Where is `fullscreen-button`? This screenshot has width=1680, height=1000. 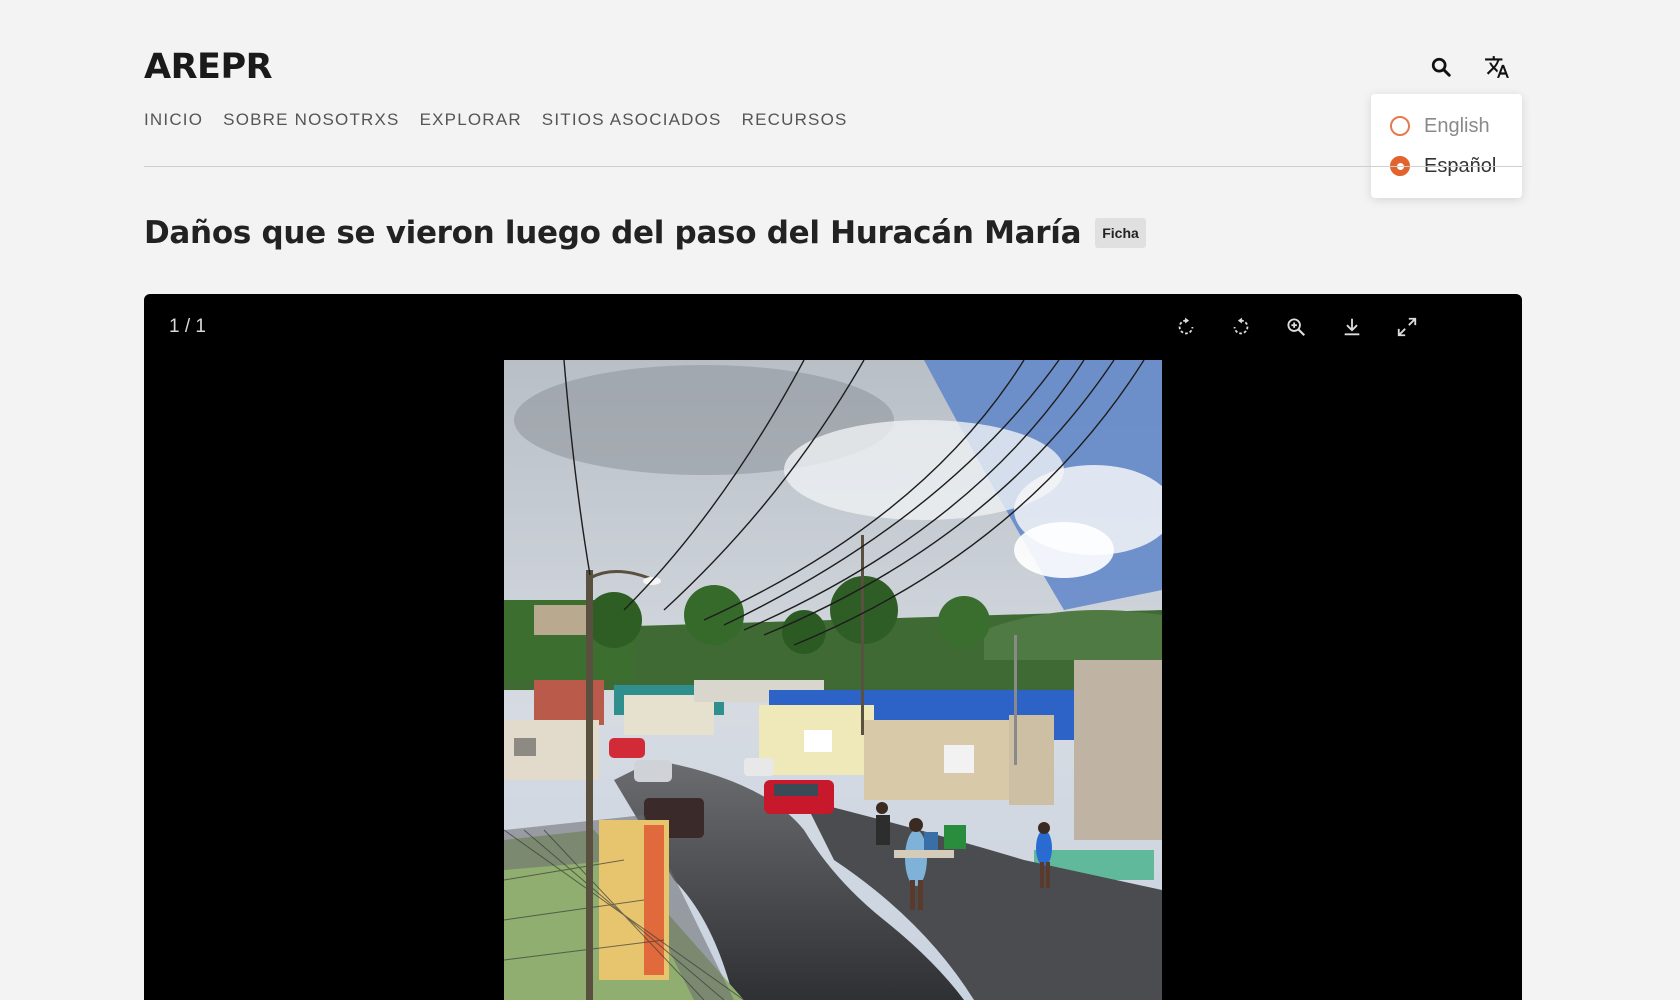 fullscreen-button is located at coordinates (1407, 327).